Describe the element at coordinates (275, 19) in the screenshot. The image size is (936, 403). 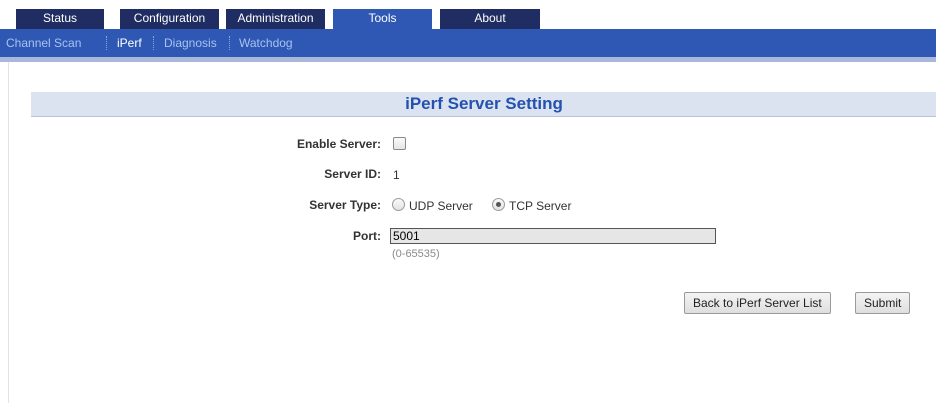
I see `tab-administration: Administration` at that location.